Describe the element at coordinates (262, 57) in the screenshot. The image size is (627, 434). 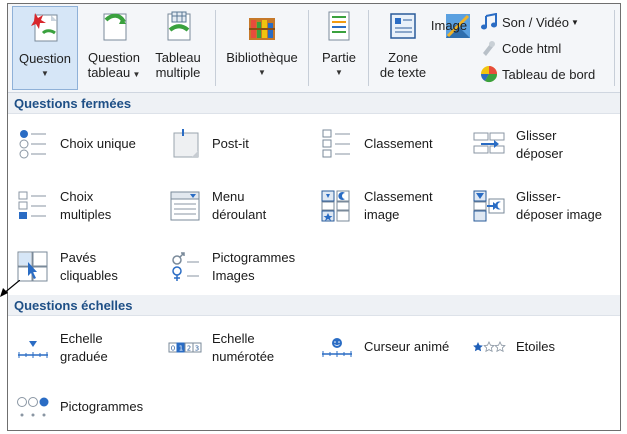
I see `bibliotheque-label: Bibliothèque` at that location.